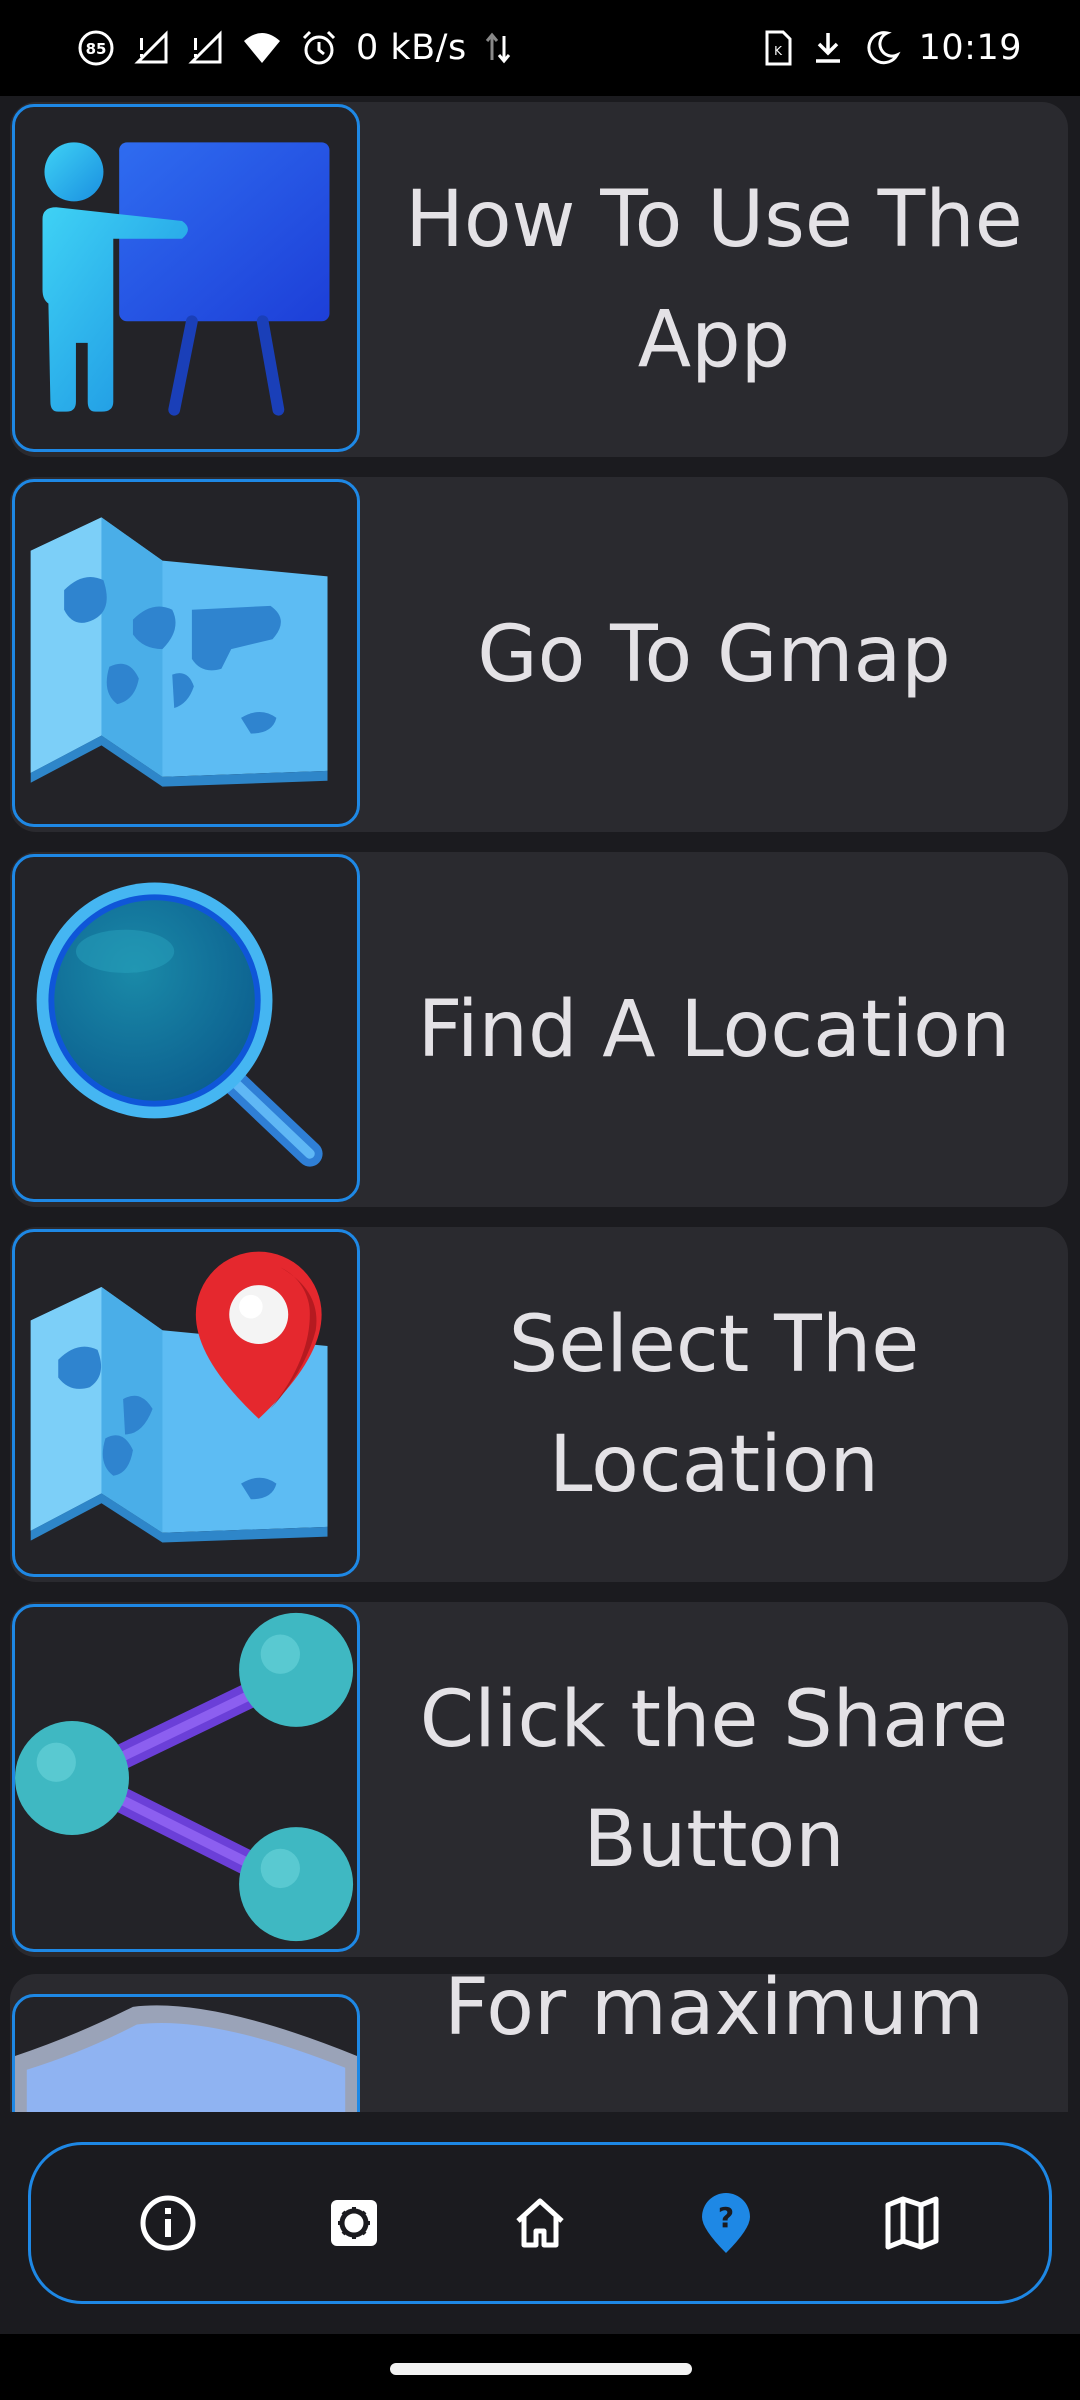  I want to click on status-bar: 85 0 kB/s K 10:19, so click(540, 48).